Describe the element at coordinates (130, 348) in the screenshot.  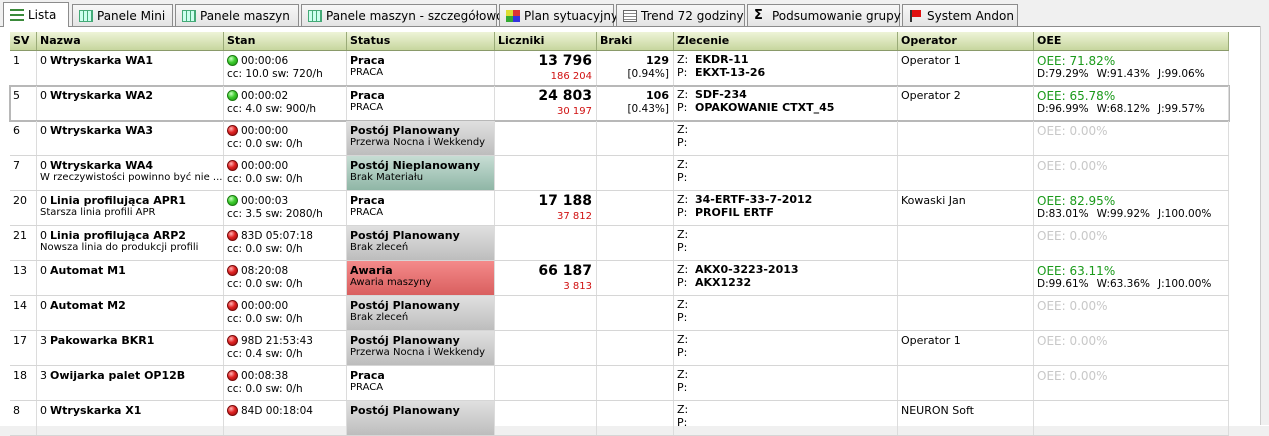
I see `name-cell: 3 Pakowarka BKR1` at that location.